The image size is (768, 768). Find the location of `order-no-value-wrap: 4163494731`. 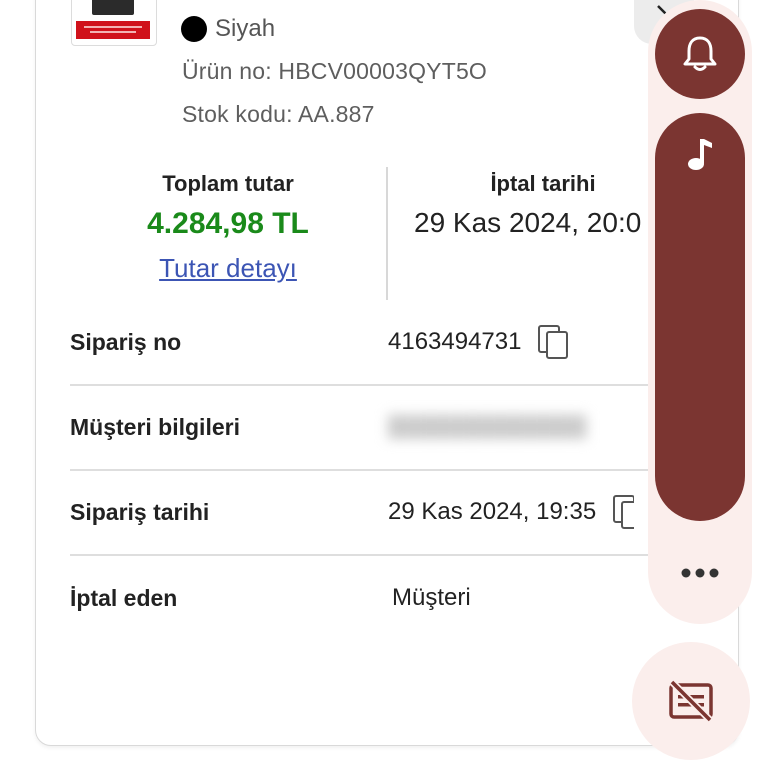

order-no-value-wrap: 4163494731 is located at coordinates (479, 342).